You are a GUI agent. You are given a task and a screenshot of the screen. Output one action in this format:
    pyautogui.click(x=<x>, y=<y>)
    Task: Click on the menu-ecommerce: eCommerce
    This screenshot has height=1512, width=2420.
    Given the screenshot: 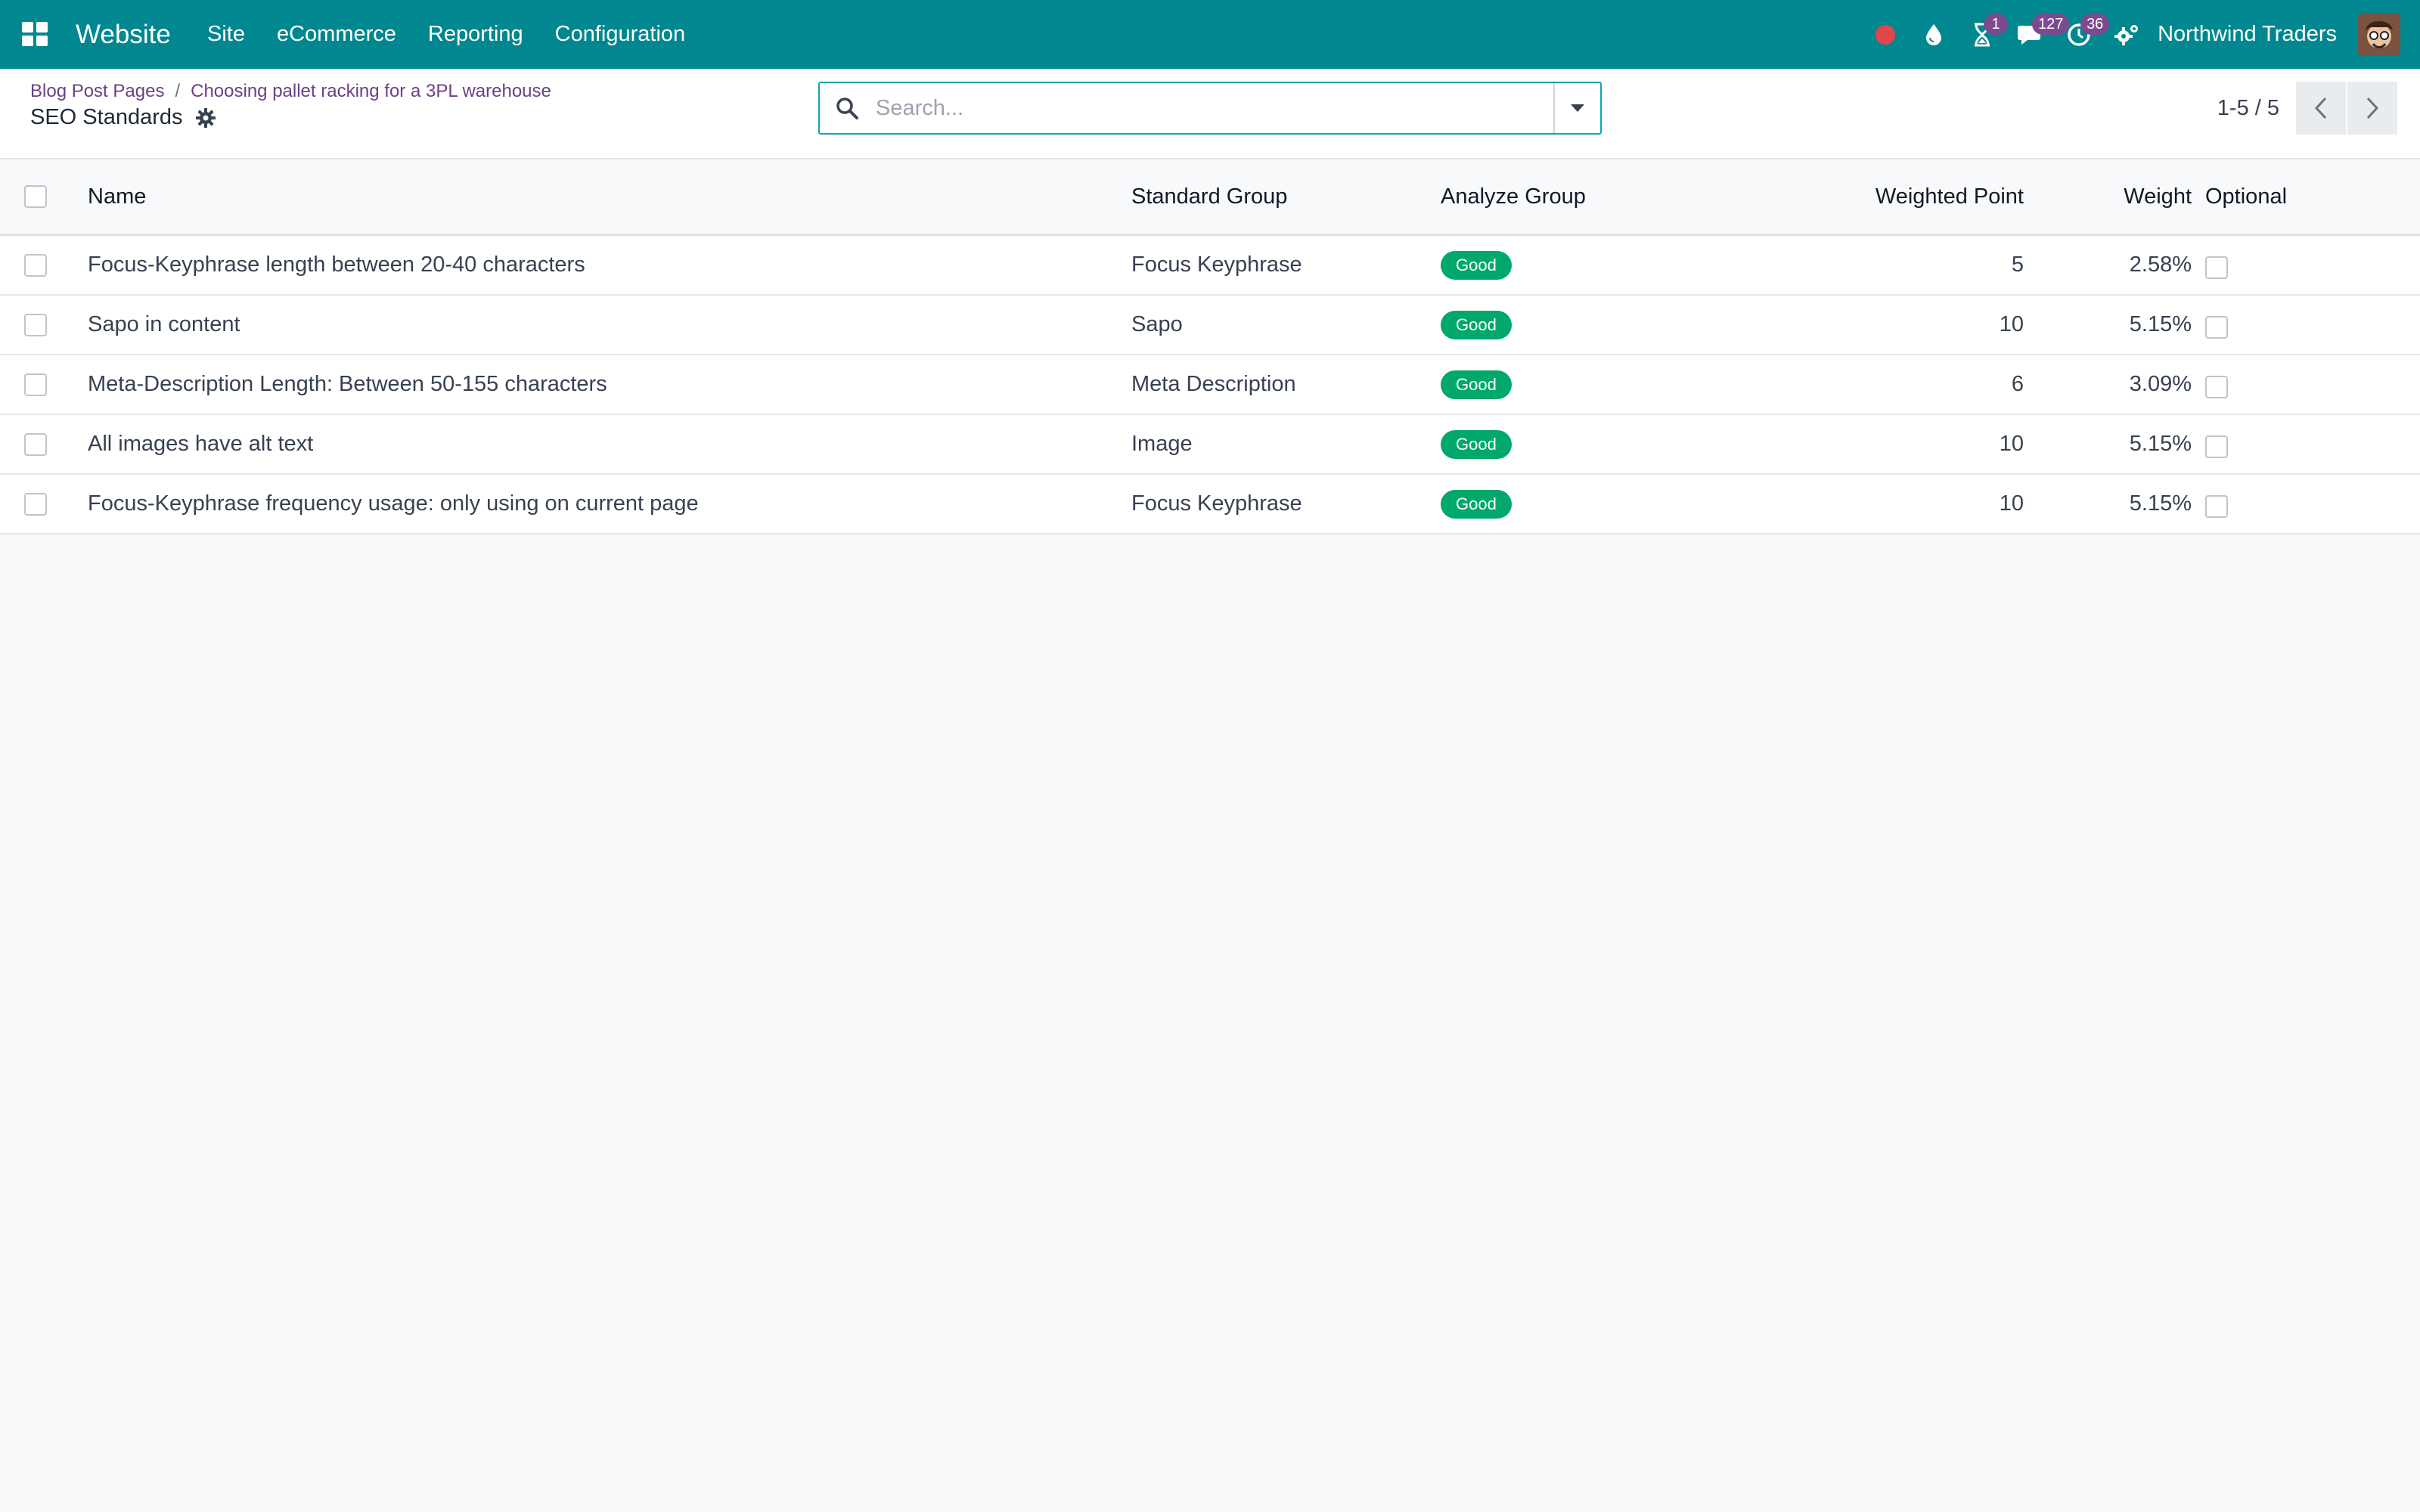 What is the action you would take?
    pyautogui.click(x=336, y=34)
    